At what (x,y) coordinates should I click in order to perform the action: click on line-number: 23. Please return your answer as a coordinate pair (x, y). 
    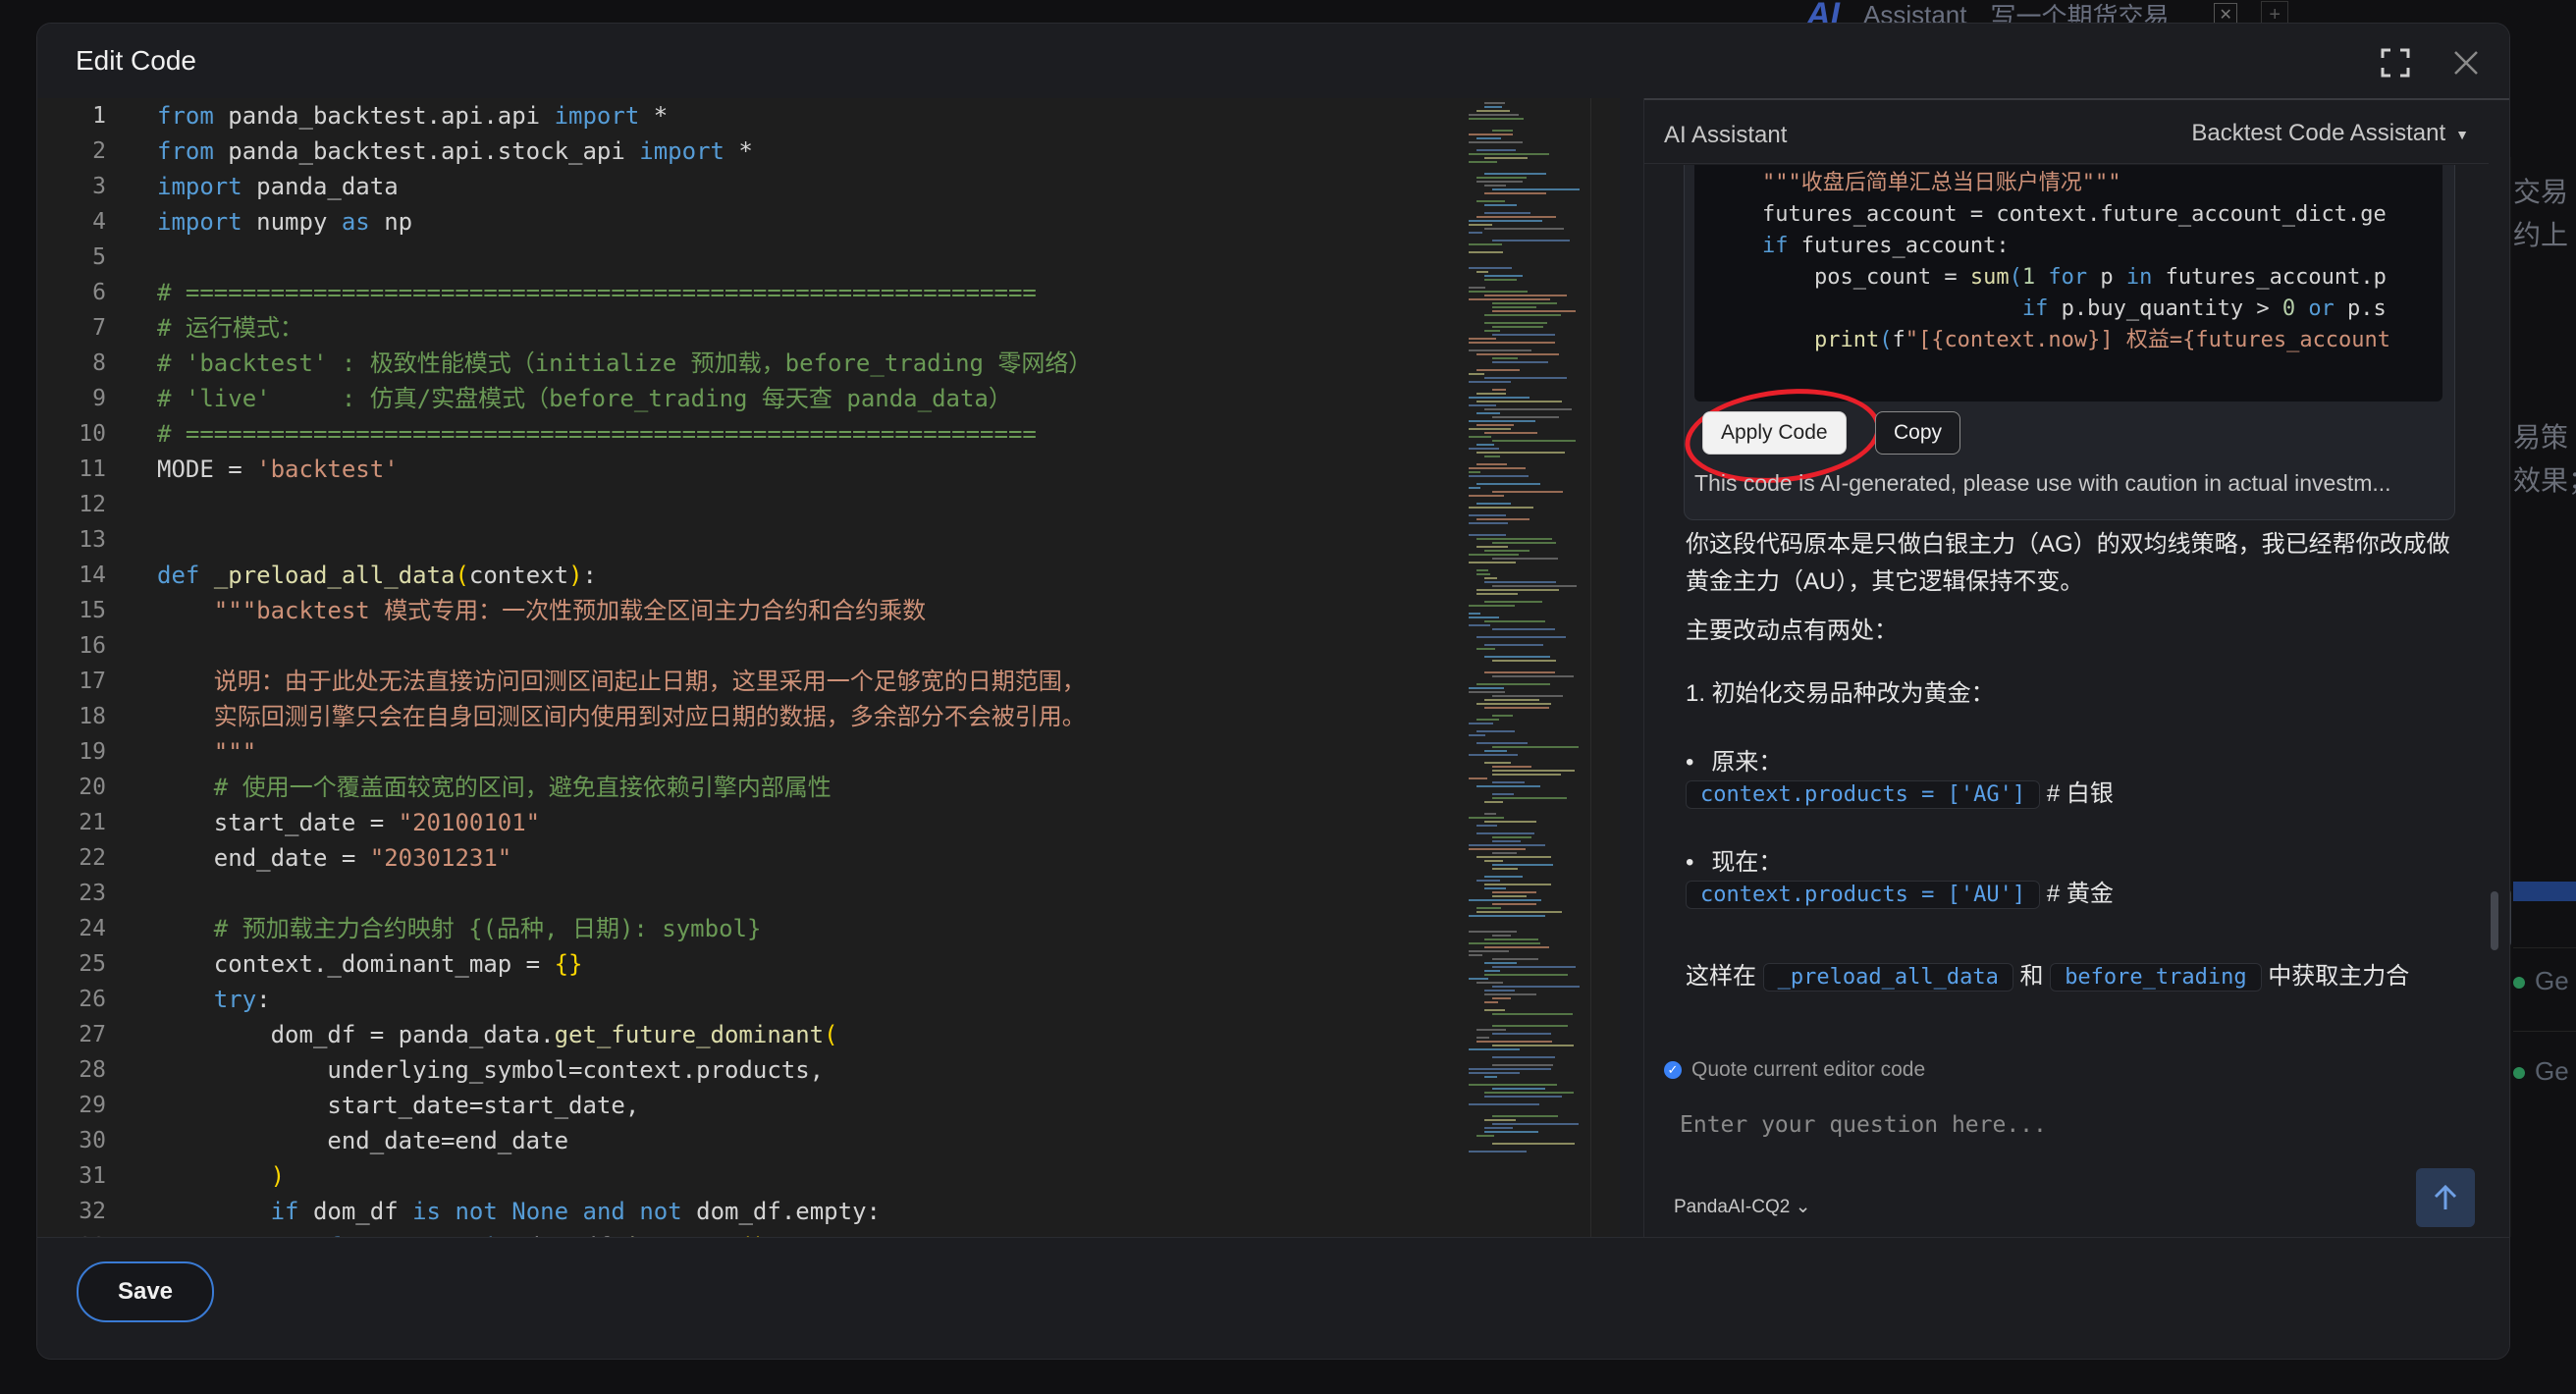
    Looking at the image, I should click on (92, 893).